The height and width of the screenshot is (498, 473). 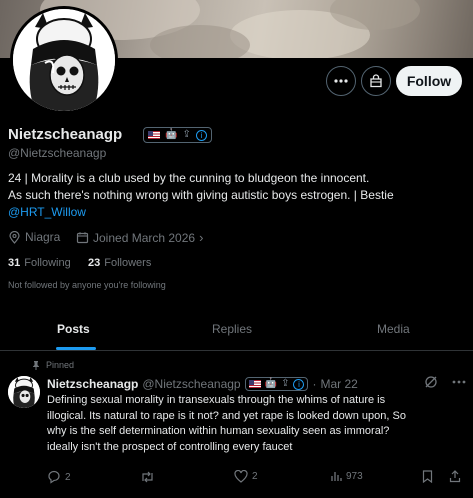 What do you see at coordinates (191, 384) in the screenshot?
I see `post-author-handle: @Nietzscheanagp` at bounding box center [191, 384].